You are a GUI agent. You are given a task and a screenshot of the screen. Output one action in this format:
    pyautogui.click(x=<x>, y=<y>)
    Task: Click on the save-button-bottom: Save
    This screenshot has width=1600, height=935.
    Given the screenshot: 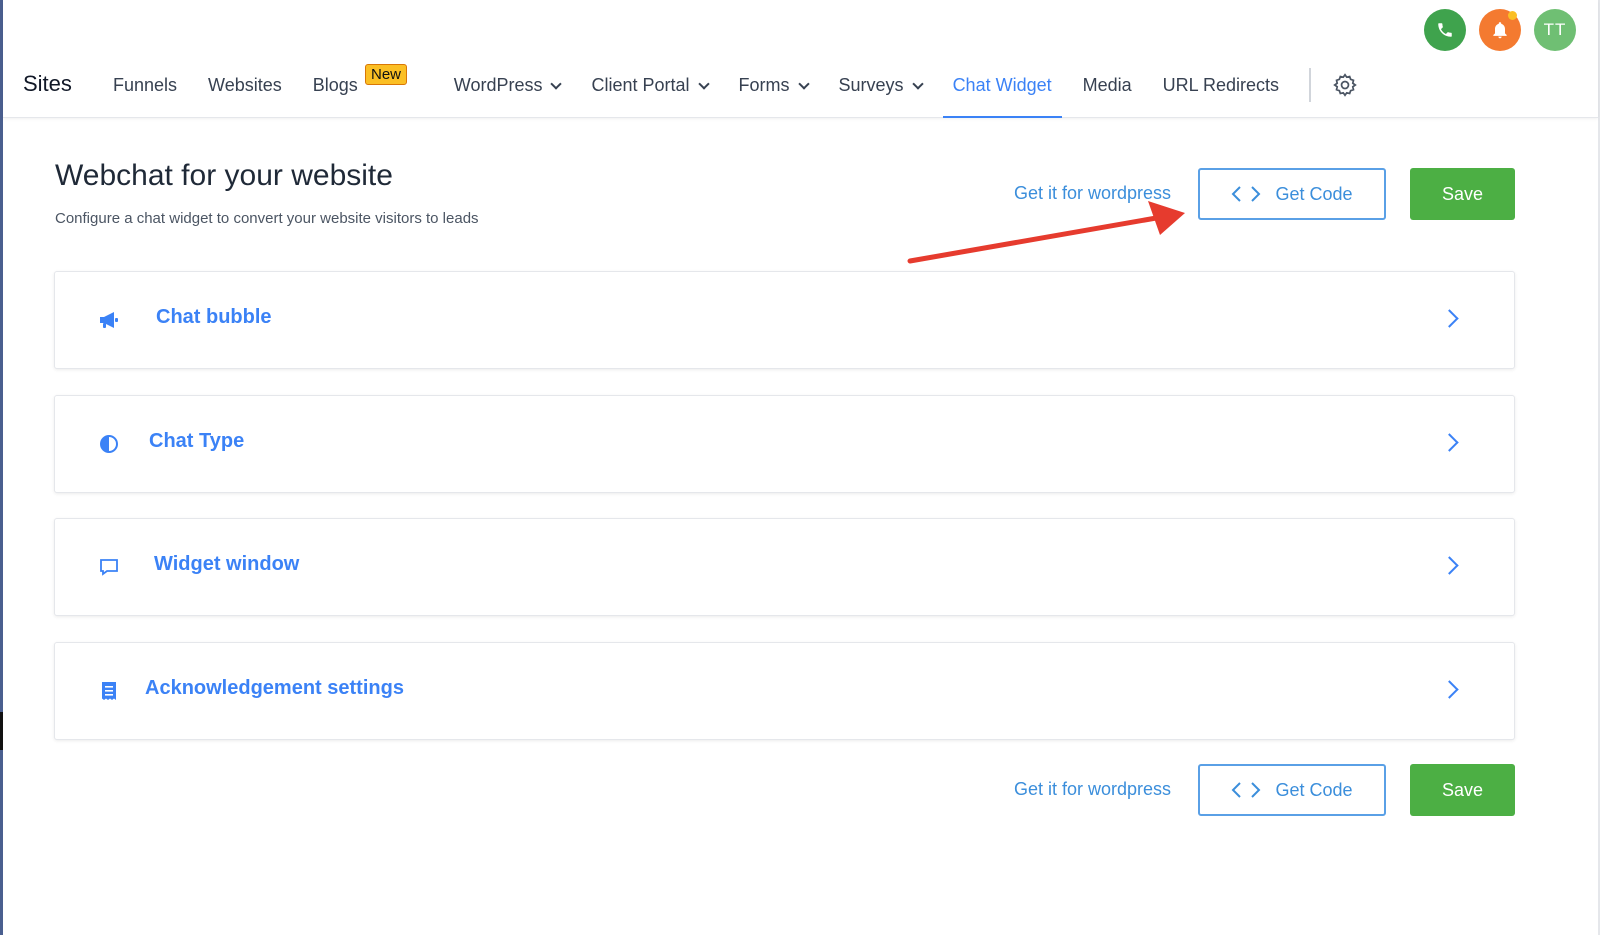 What is the action you would take?
    pyautogui.click(x=1462, y=790)
    